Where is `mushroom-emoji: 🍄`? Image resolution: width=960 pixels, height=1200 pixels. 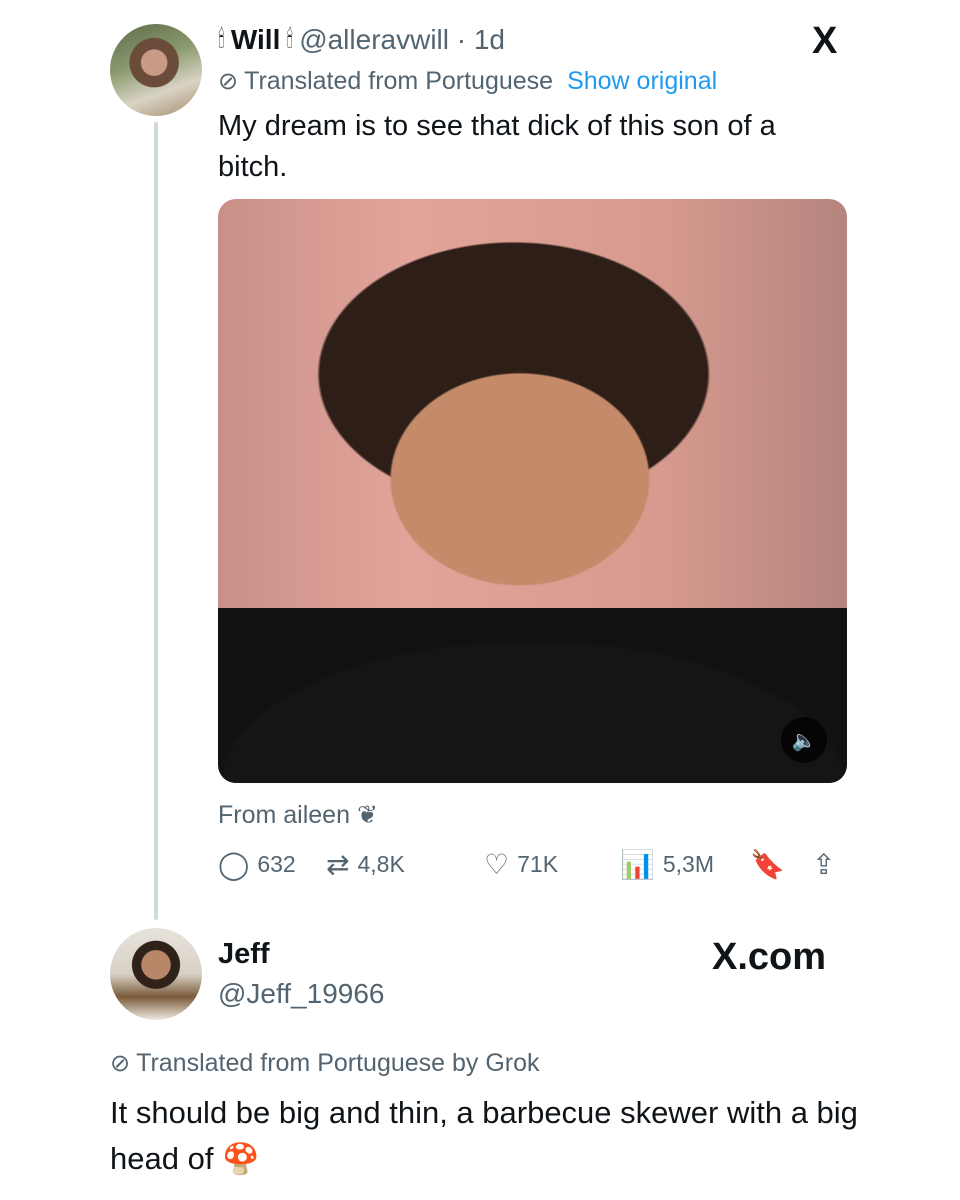
mushroom-emoji: 🍄 is located at coordinates (241, 1159).